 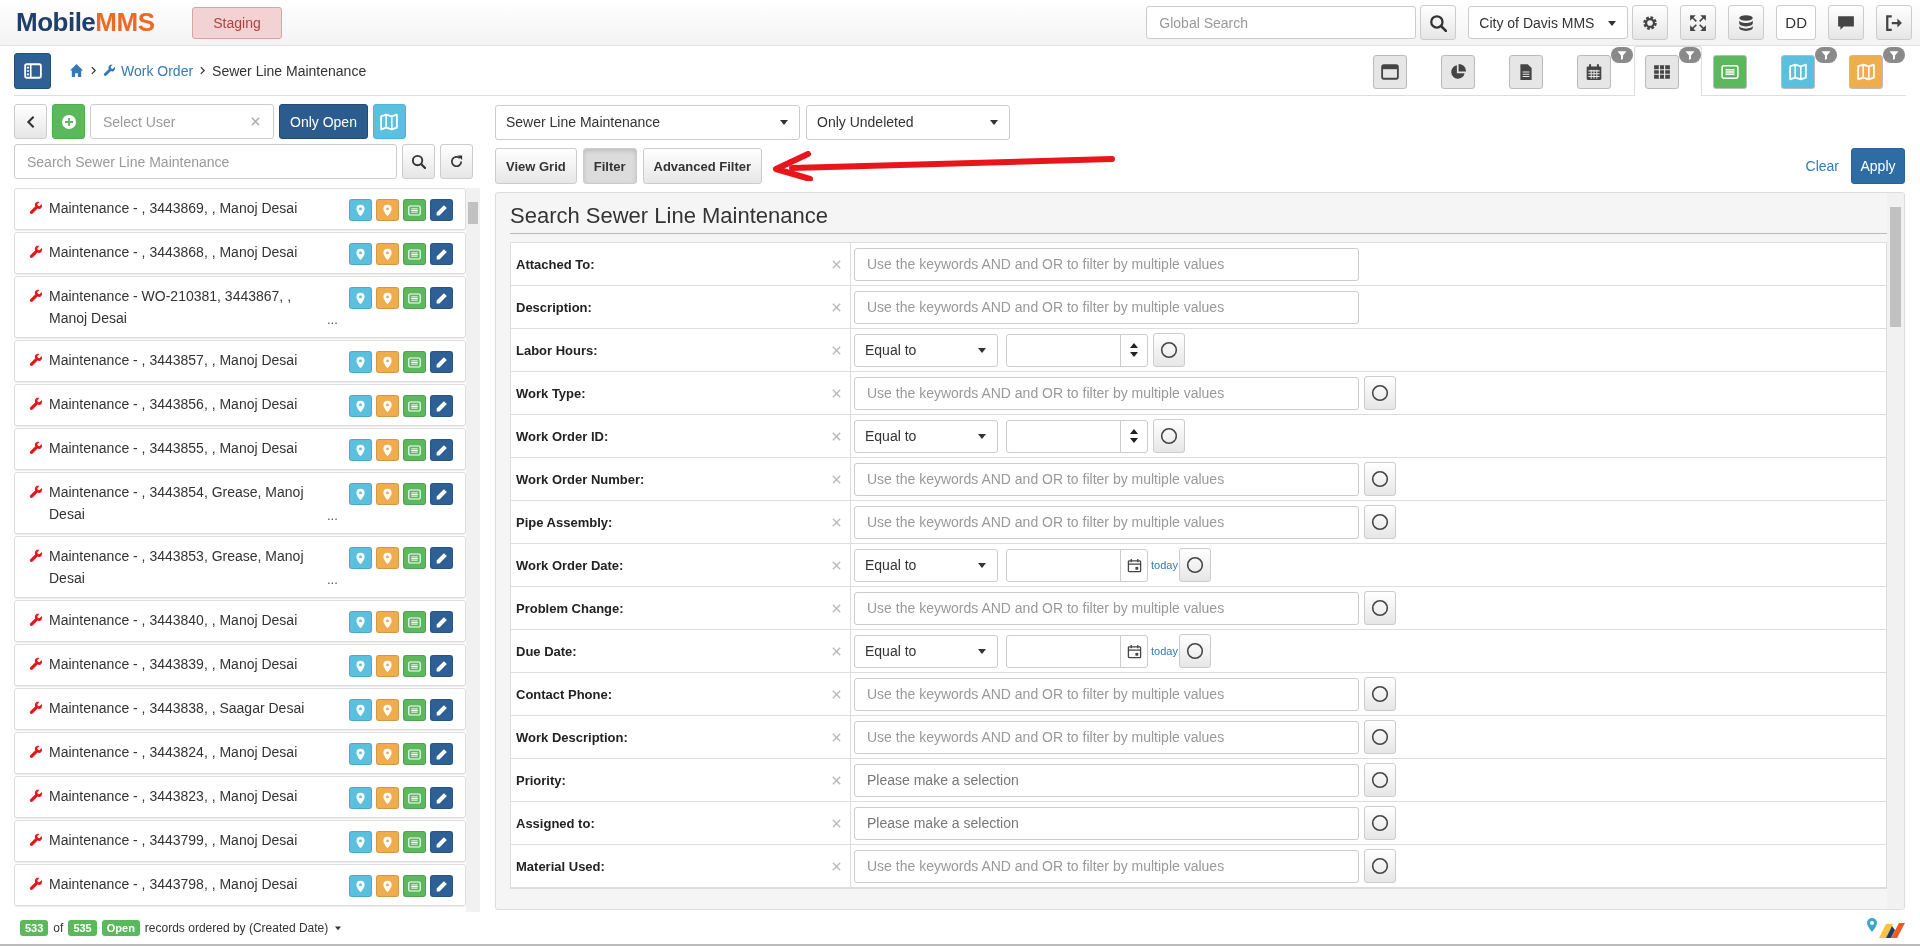 What do you see at coordinates (1698, 22) in the screenshot?
I see `fullscreen-button` at bounding box center [1698, 22].